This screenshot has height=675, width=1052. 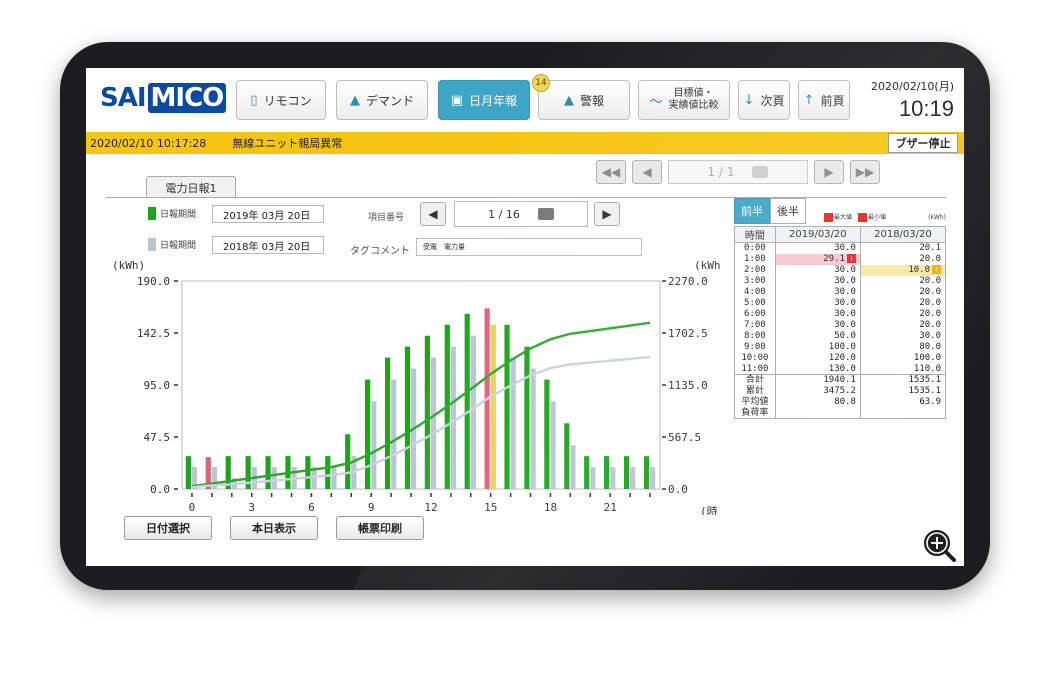 I want to click on period-primary-legend: 日報期間, so click(x=172, y=213).